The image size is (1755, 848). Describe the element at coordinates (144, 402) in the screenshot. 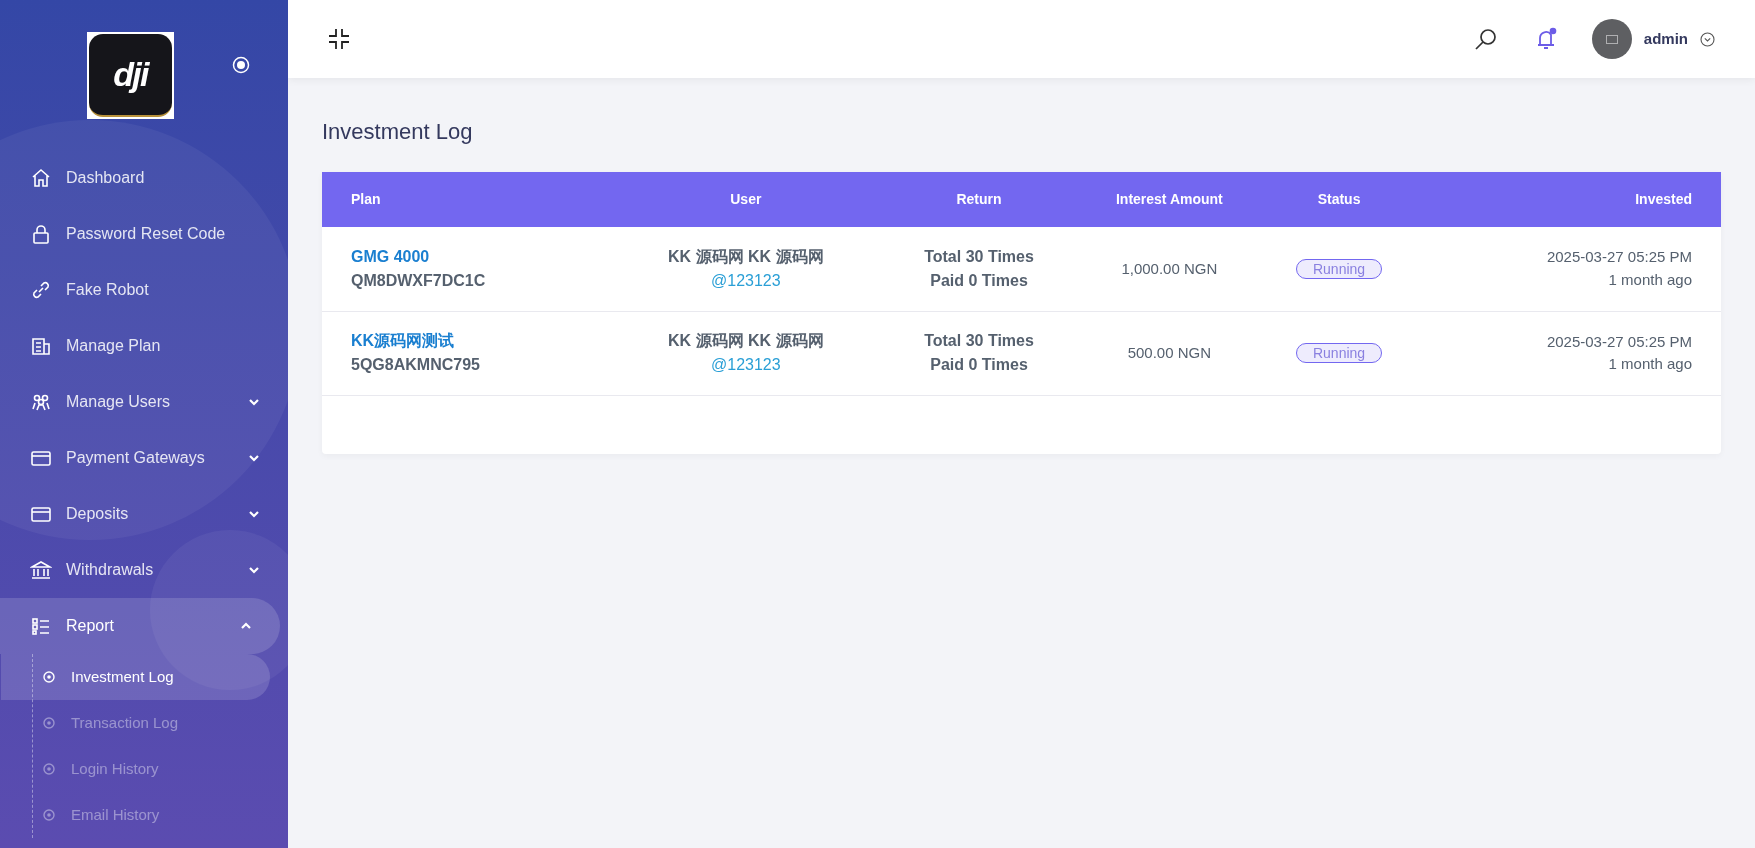

I see `sidebar-item: Manage Users` at that location.